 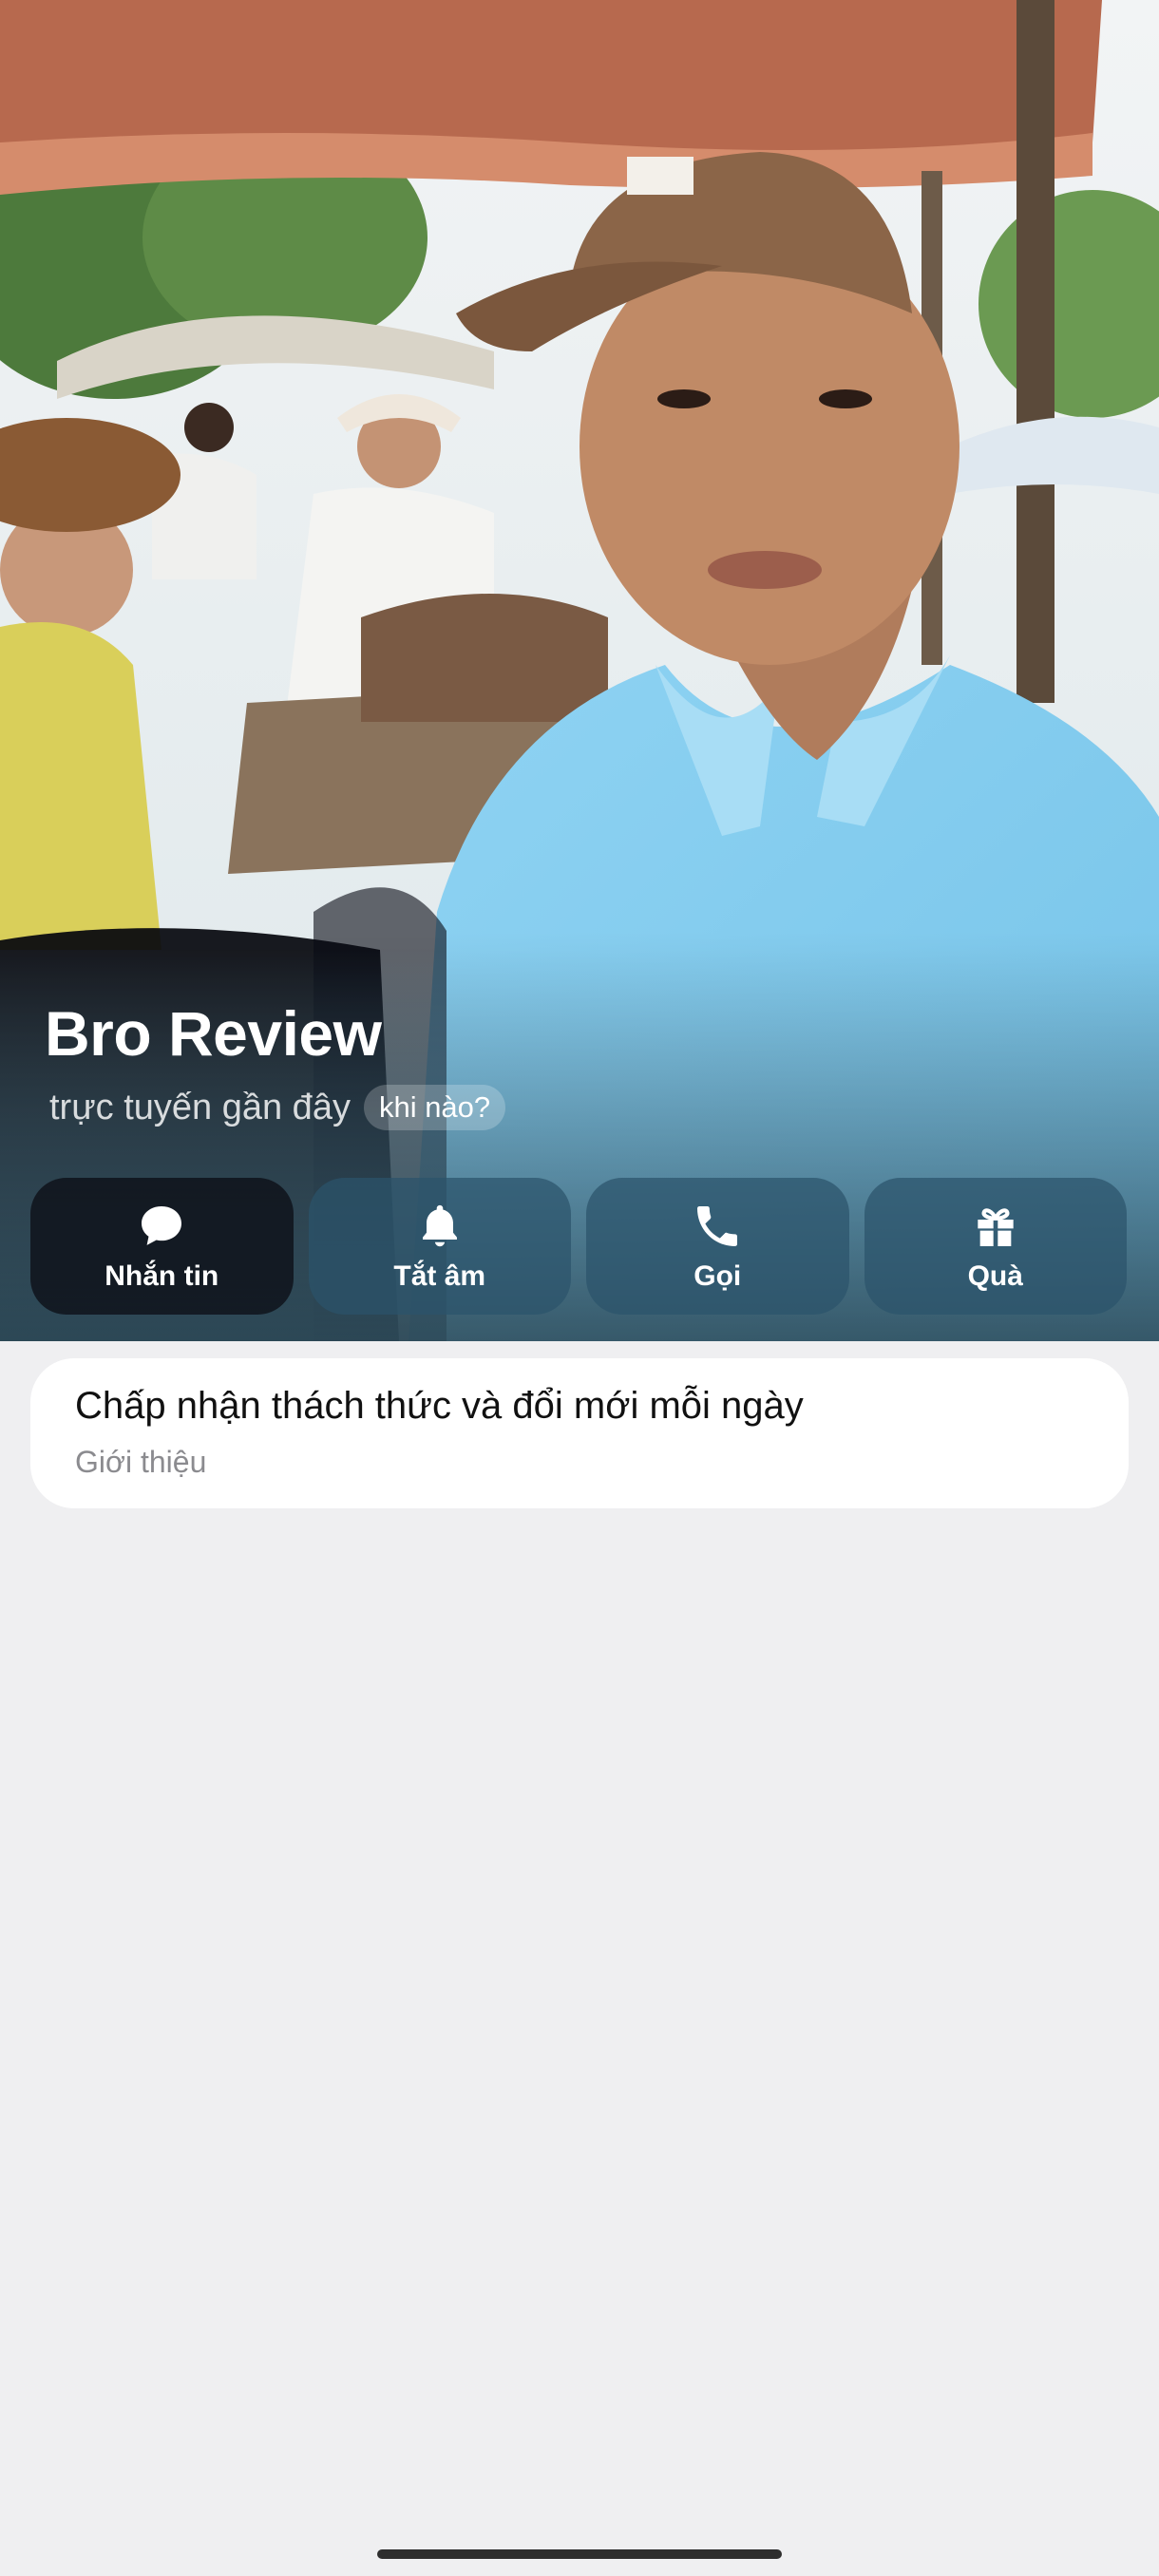 What do you see at coordinates (162, 1225) in the screenshot?
I see `chat-bubble-icon` at bounding box center [162, 1225].